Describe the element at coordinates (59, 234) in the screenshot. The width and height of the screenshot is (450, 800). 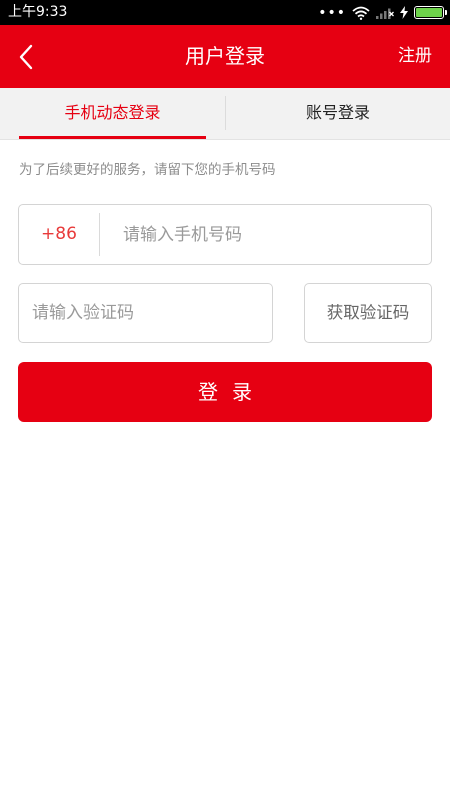
I see `country-code: +86` at that location.